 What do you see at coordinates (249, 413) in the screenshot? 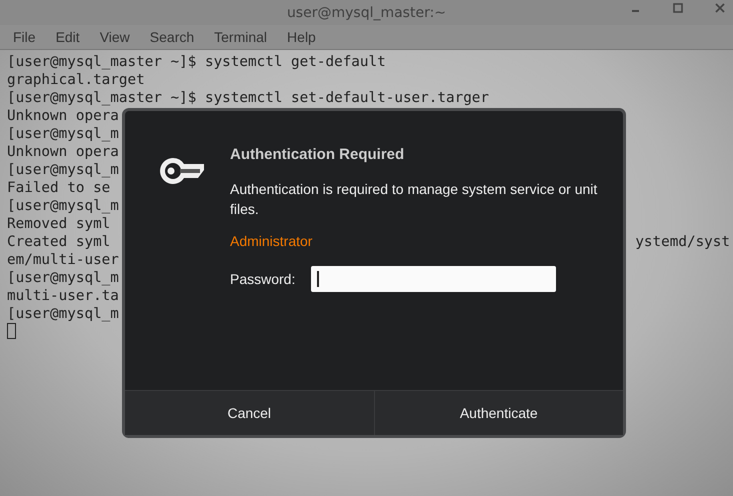
I see `cancel-button: Cancel` at bounding box center [249, 413].